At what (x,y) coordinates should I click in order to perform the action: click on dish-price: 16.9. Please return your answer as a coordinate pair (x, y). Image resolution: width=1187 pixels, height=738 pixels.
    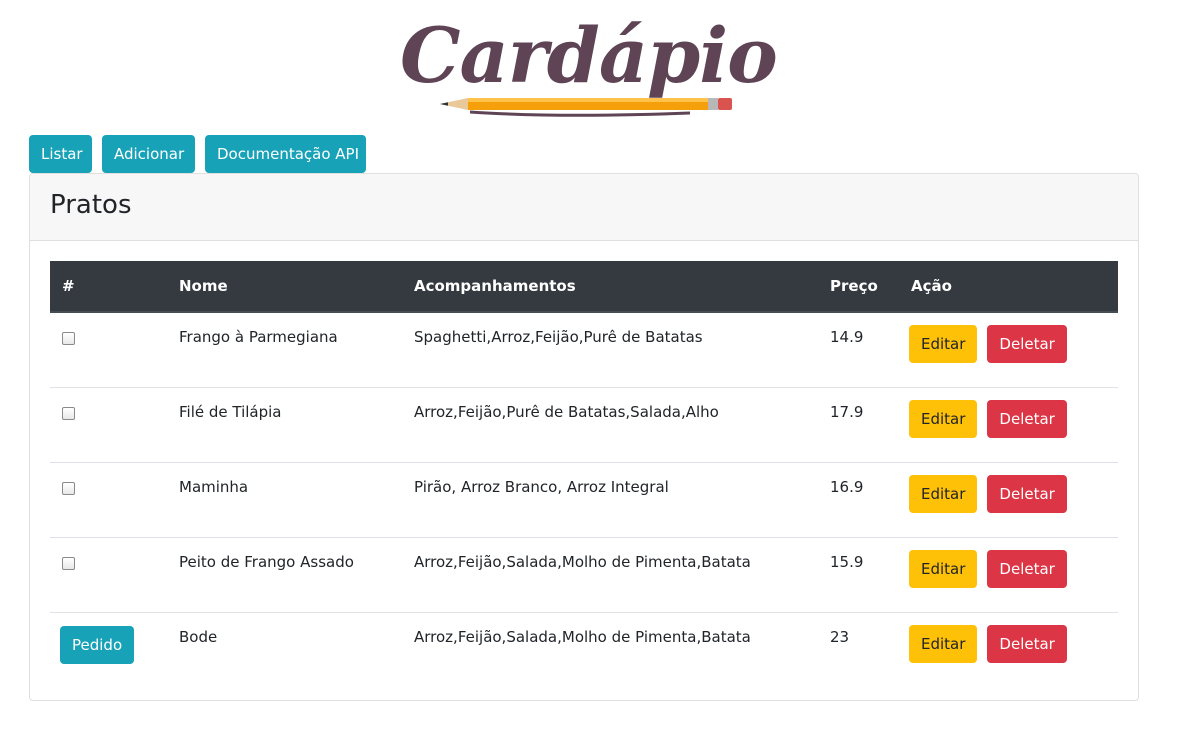
    Looking at the image, I should click on (847, 487).